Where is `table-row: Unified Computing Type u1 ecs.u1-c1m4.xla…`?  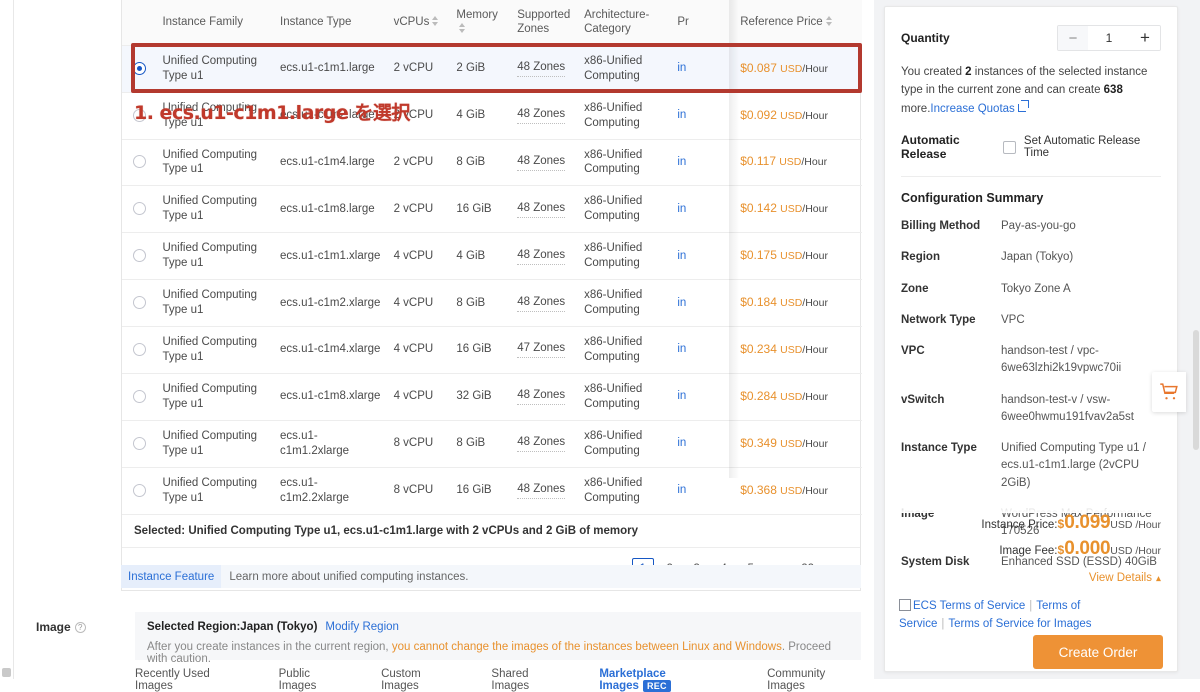
table-row: Unified Computing Type u1 ecs.u1-c1m4.xla… is located at coordinates (492, 350).